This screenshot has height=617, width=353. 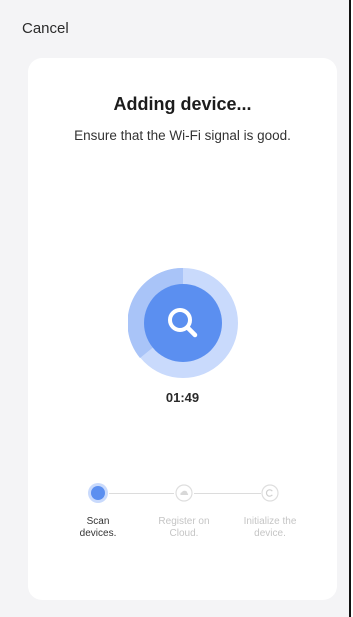 What do you see at coordinates (270, 533) in the screenshot?
I see `step-initialize-label-line2: device.` at bounding box center [270, 533].